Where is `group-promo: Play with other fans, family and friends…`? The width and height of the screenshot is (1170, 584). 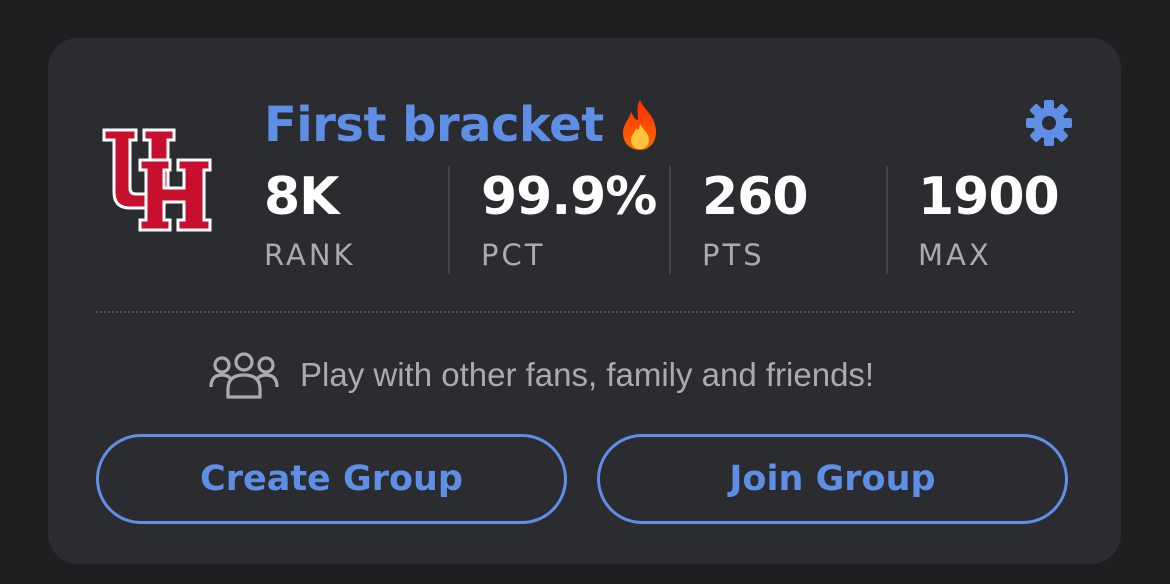 group-promo: Play with other fans, family and friends… is located at coordinates (541, 375).